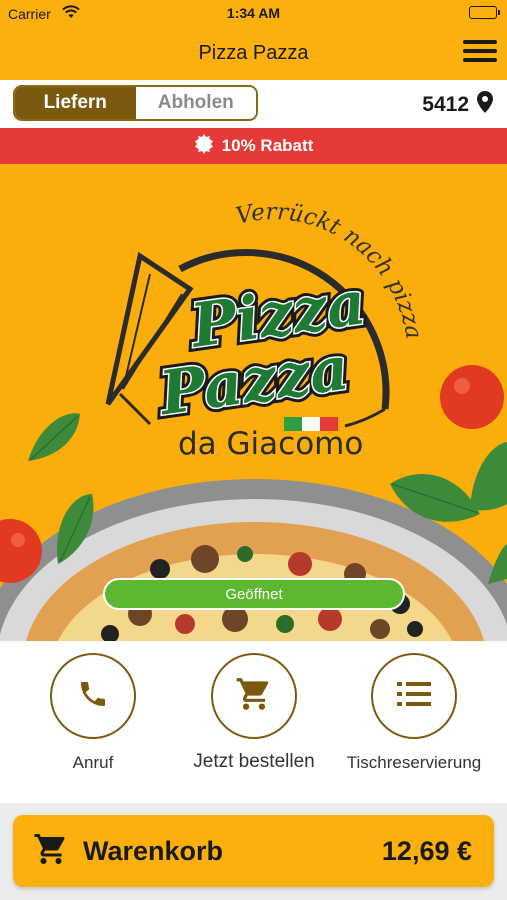 The width and height of the screenshot is (507, 900). What do you see at coordinates (484, 12) in the screenshot?
I see `battery-icon` at bounding box center [484, 12].